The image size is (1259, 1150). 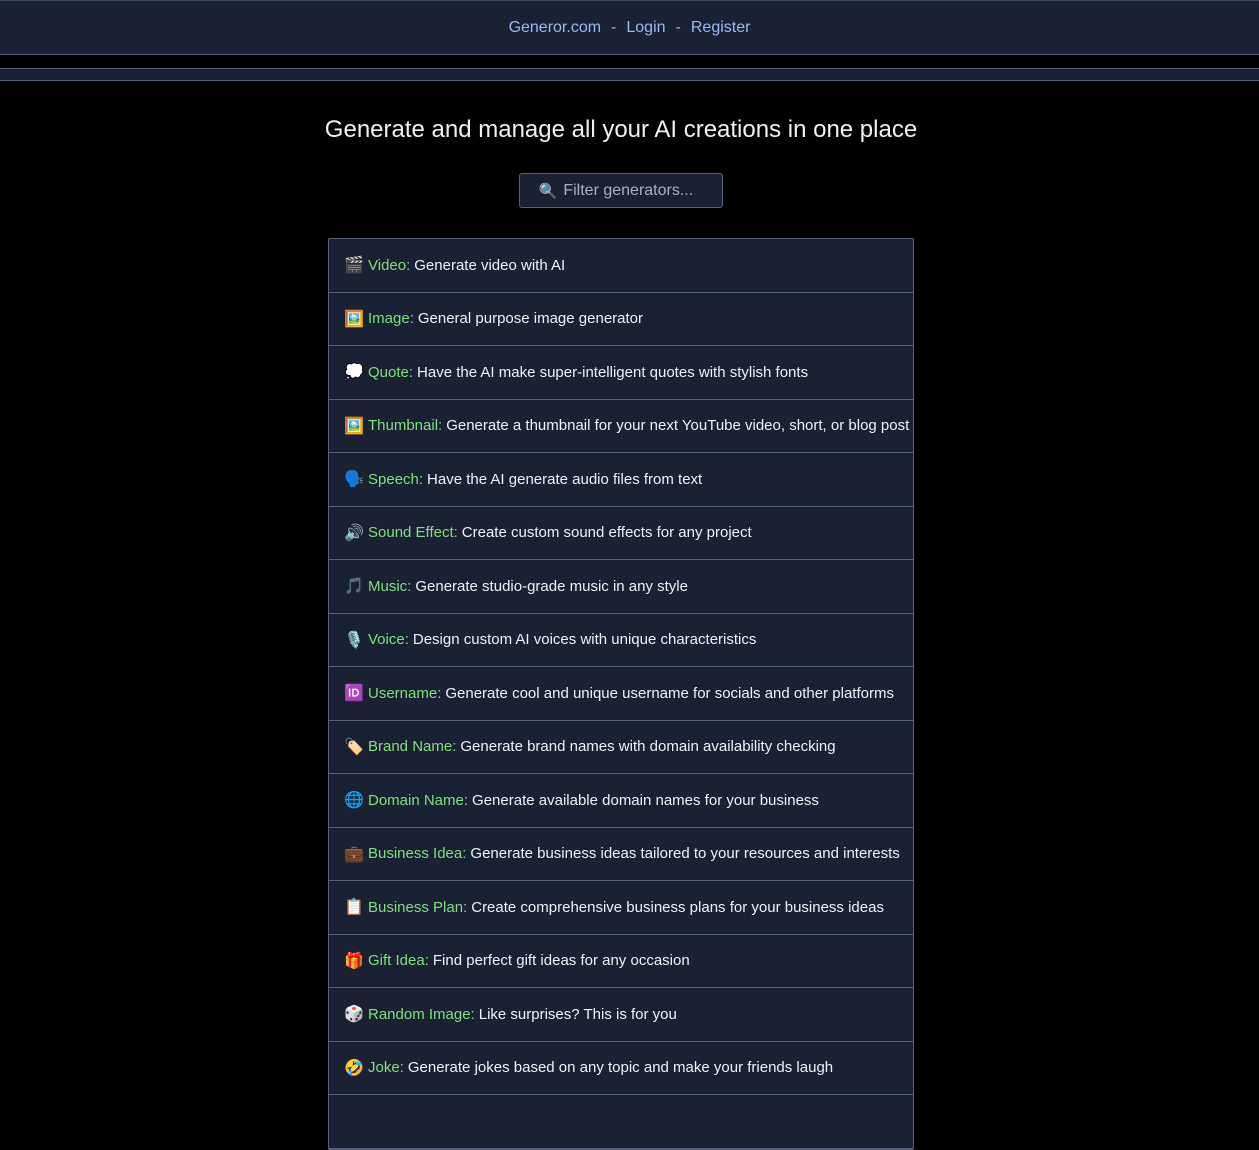 I want to click on generator-name-link: Username:, so click(x=404, y=693).